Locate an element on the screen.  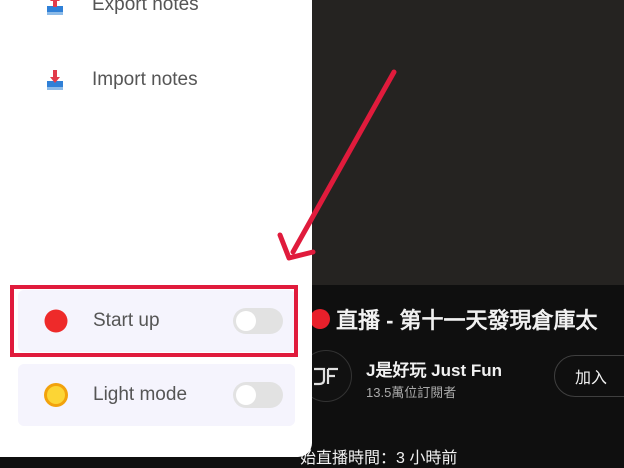
join-button: 加入 is located at coordinates (589, 376).